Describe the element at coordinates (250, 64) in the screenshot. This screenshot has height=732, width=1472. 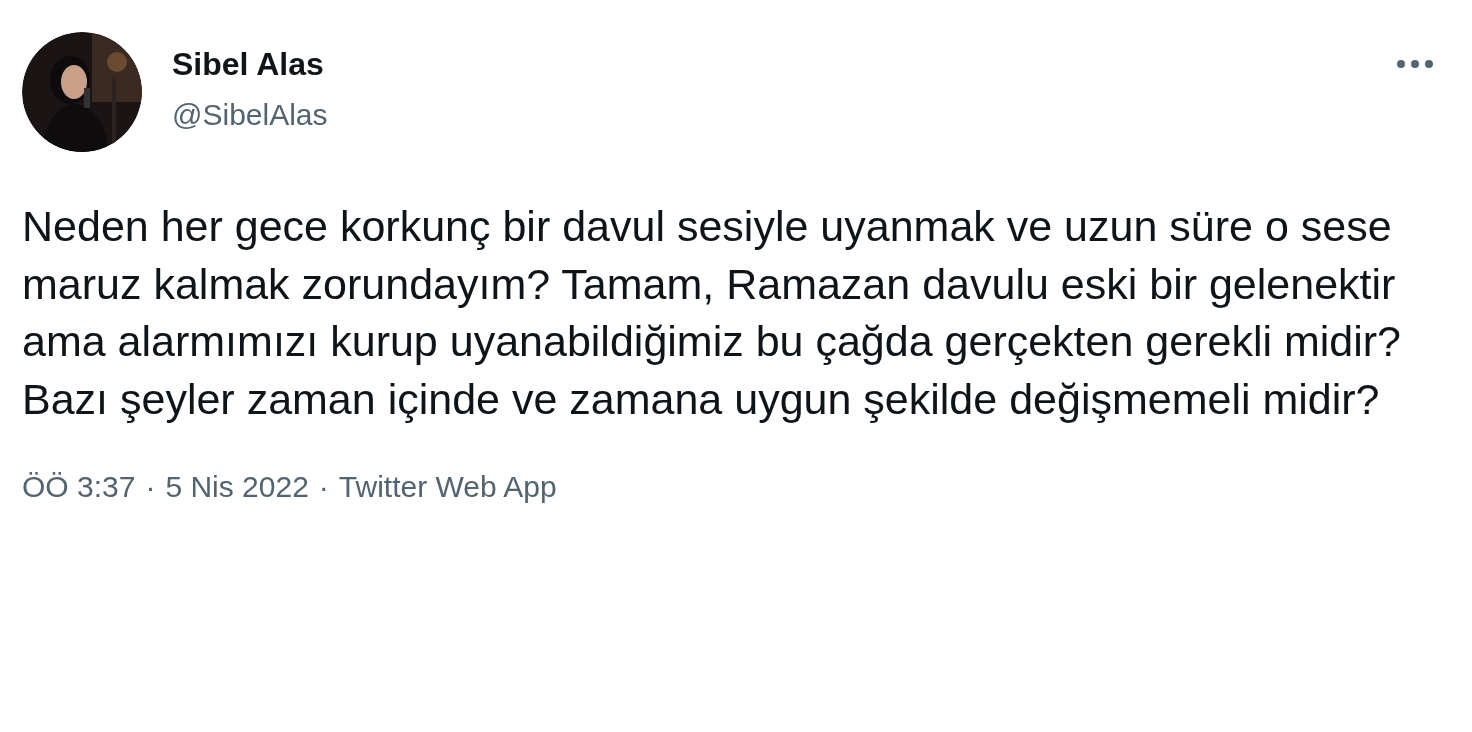
I see `author-name: Sibel Alas` at that location.